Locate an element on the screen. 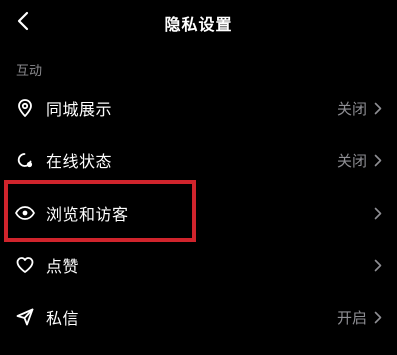 The image size is (397, 355). location-pin-icon is located at coordinates (25, 108).